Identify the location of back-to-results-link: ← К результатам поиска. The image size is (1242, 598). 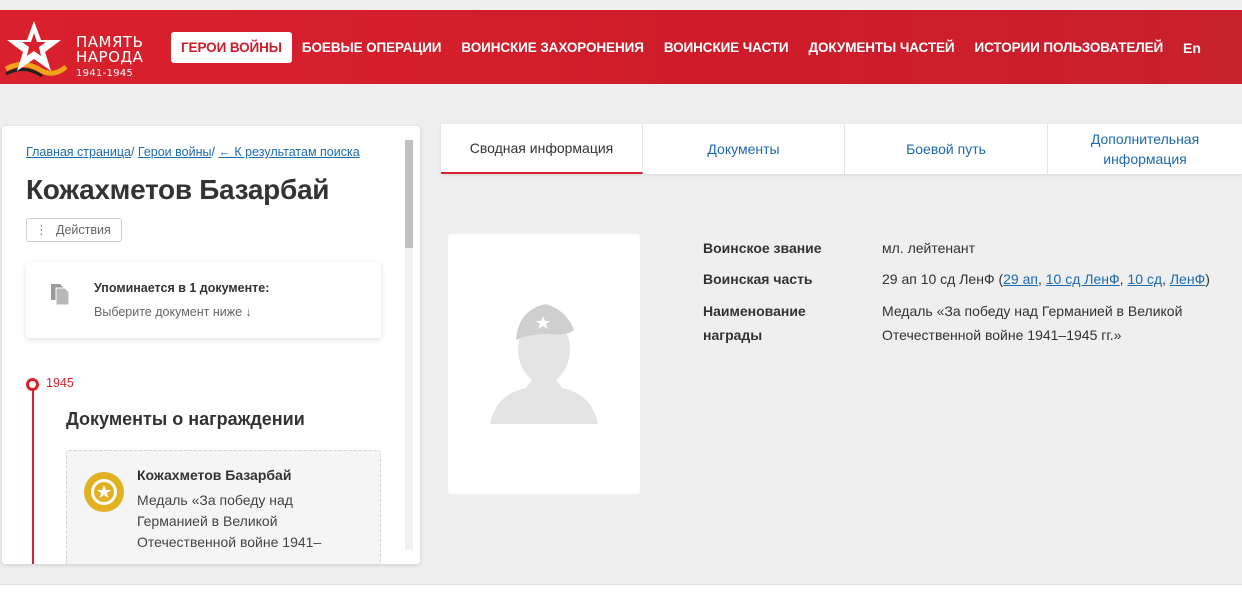
(288, 152).